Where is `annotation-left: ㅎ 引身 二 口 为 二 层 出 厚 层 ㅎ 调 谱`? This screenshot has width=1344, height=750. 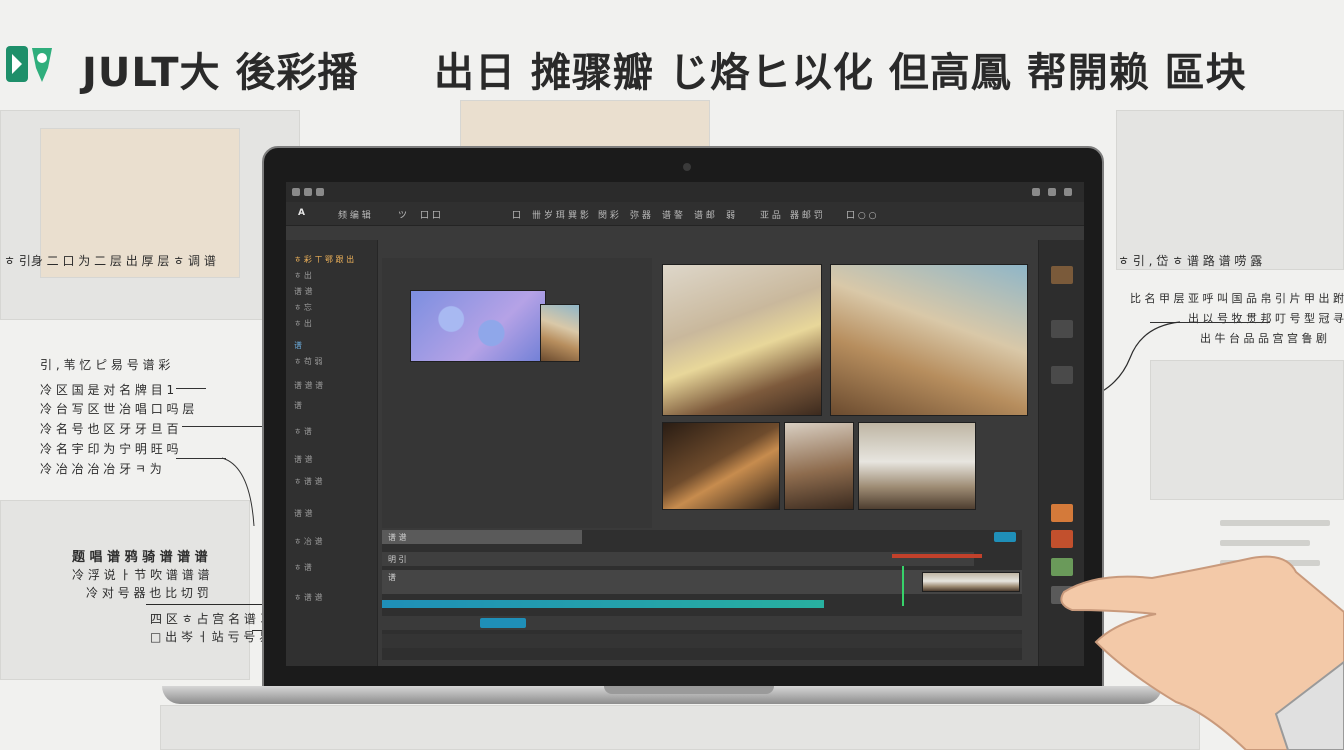 annotation-left: ㅎ 引身 二 口 为 二 层 出 厚 层 ㅎ 调 谱 is located at coordinates (110, 261).